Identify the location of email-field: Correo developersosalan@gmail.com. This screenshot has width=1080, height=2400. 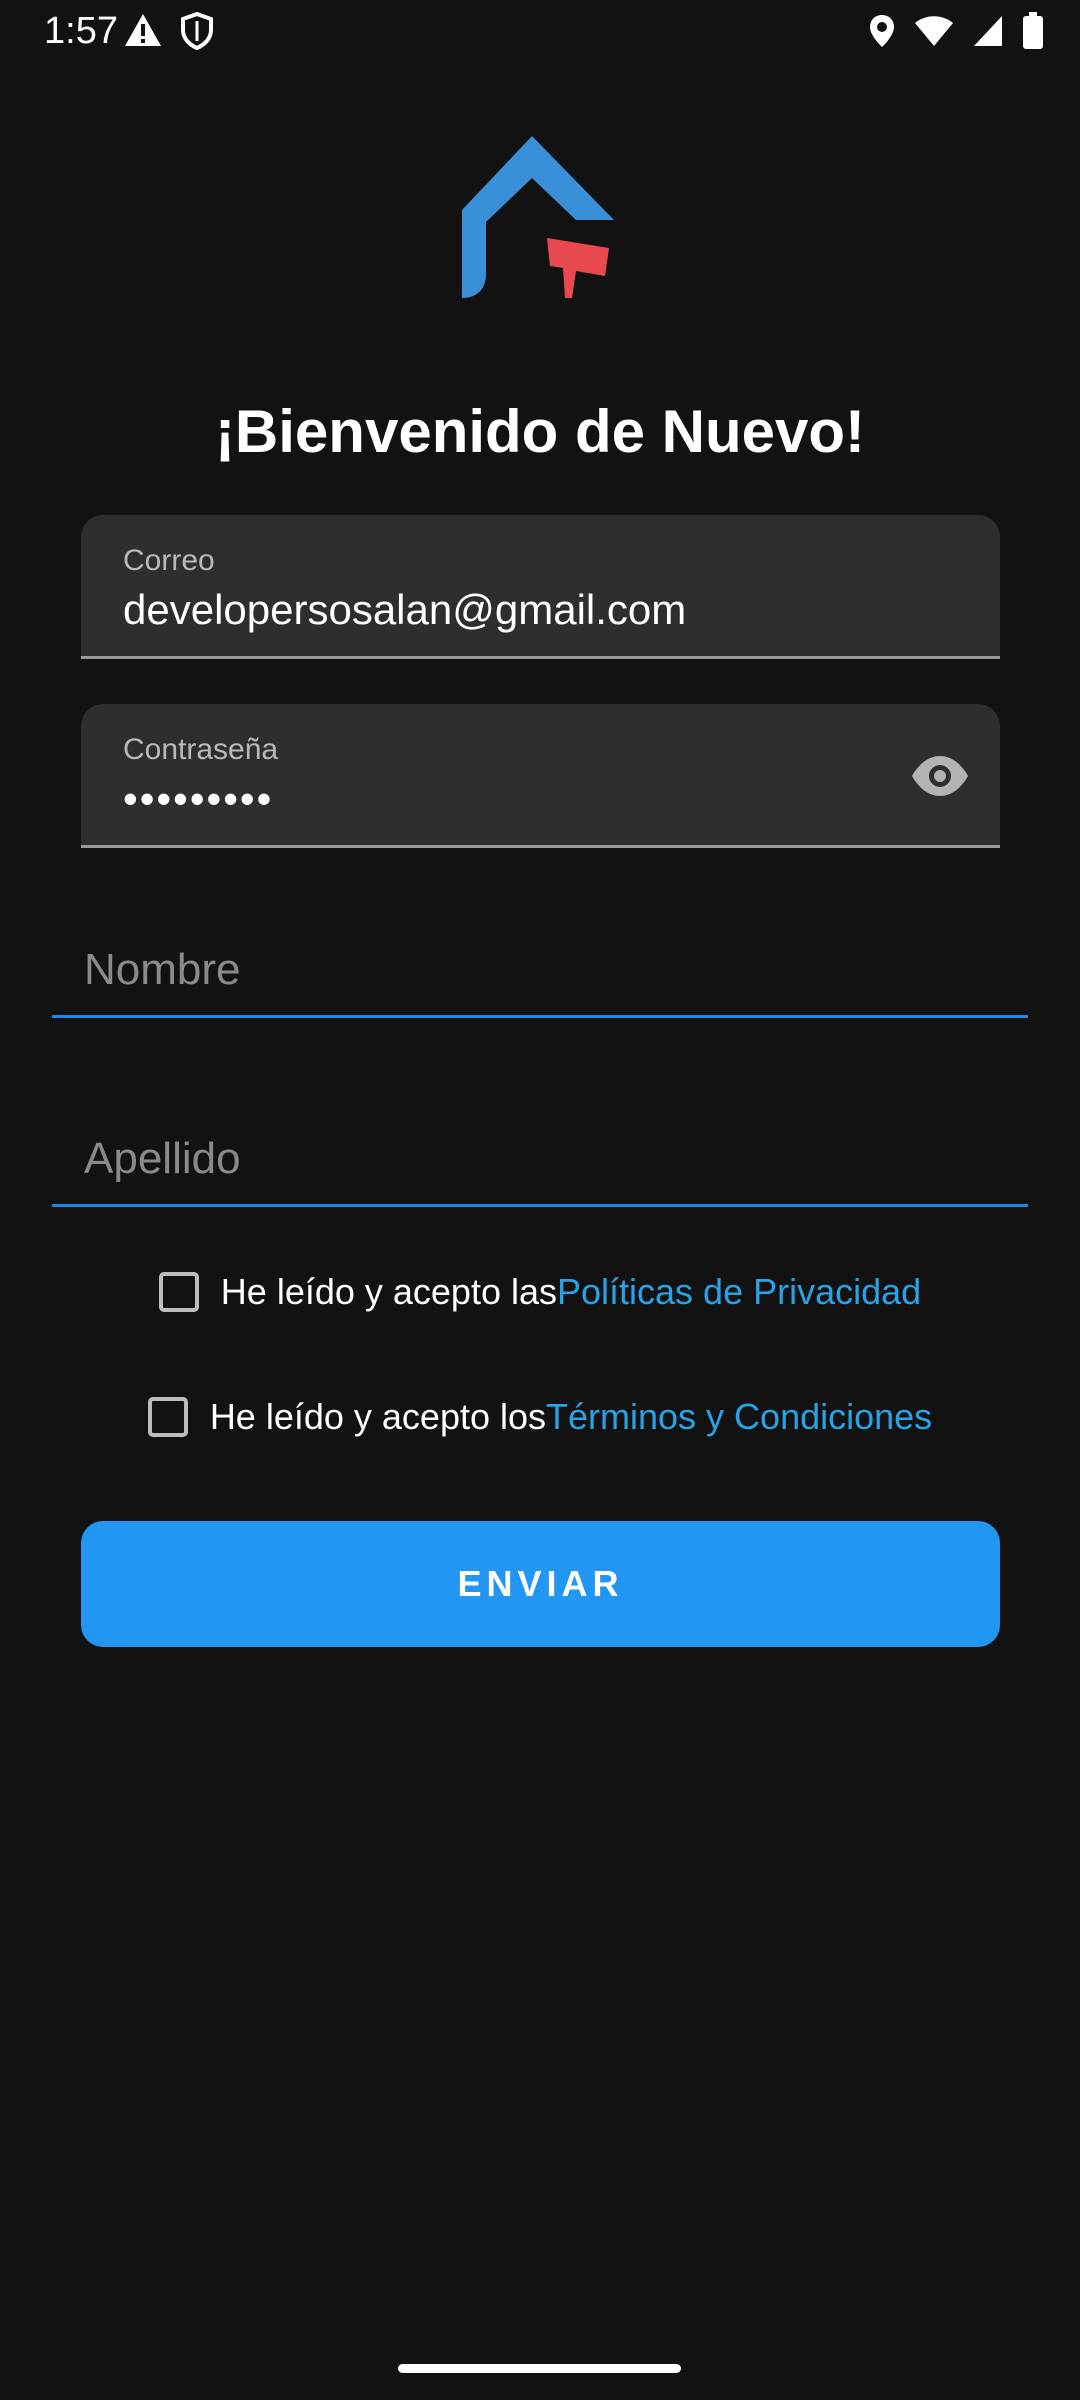
(540, 587).